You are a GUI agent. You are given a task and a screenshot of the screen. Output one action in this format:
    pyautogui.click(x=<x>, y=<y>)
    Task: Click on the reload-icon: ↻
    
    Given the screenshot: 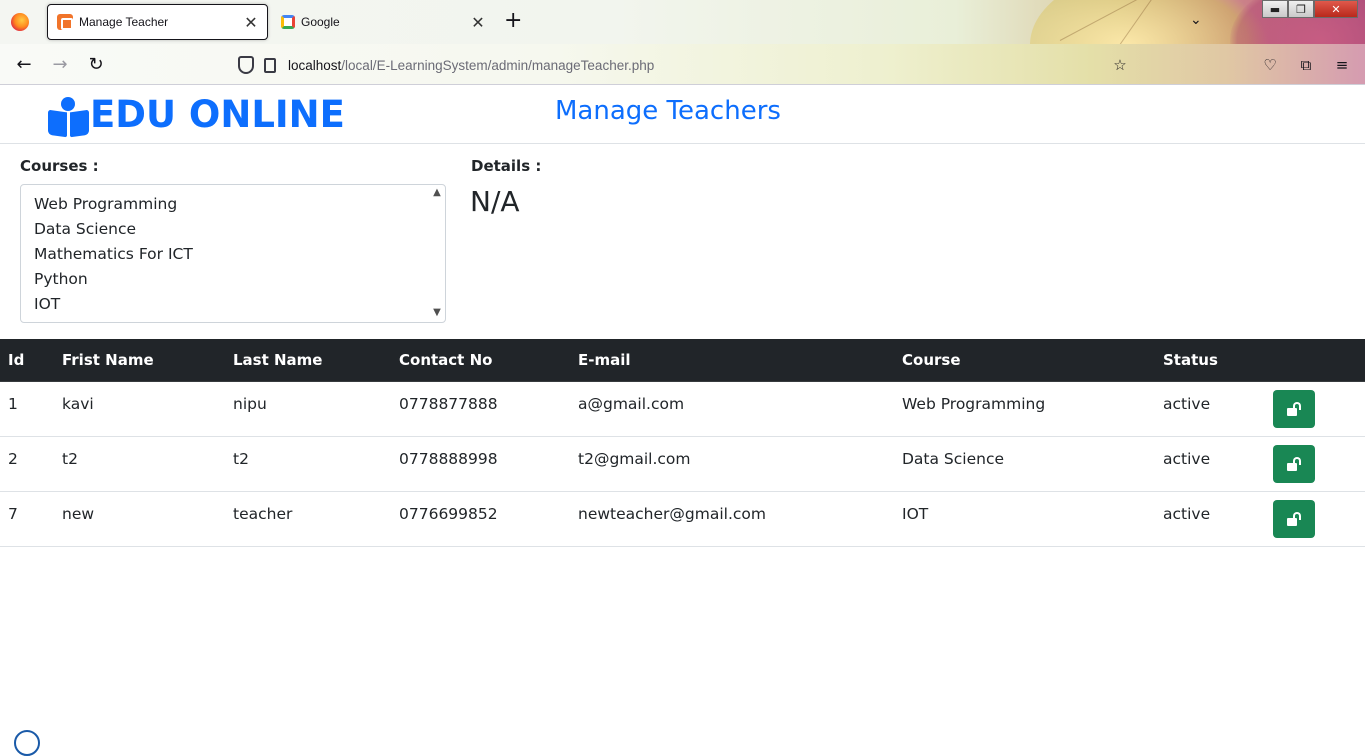 What is the action you would take?
    pyautogui.click(x=96, y=65)
    